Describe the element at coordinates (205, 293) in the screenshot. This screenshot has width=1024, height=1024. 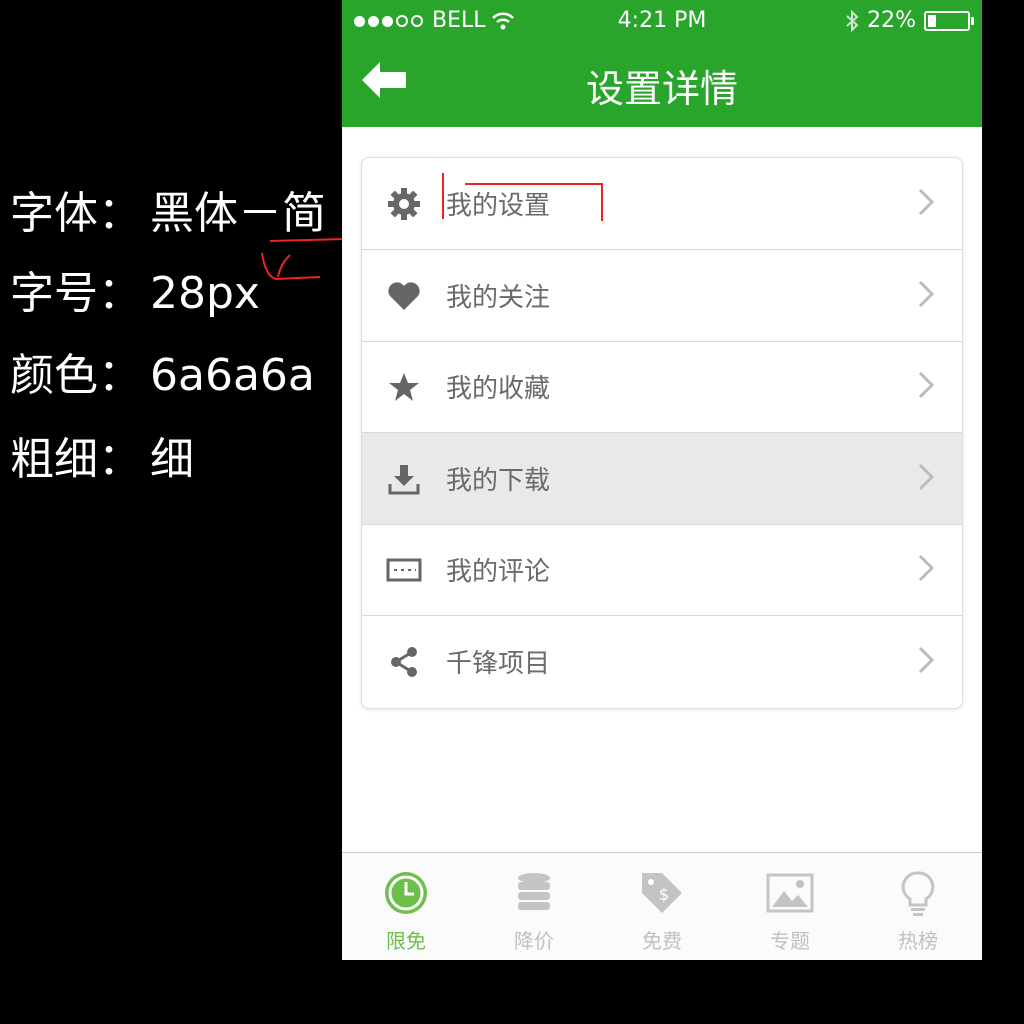
I see `annotation-value: 28px` at that location.